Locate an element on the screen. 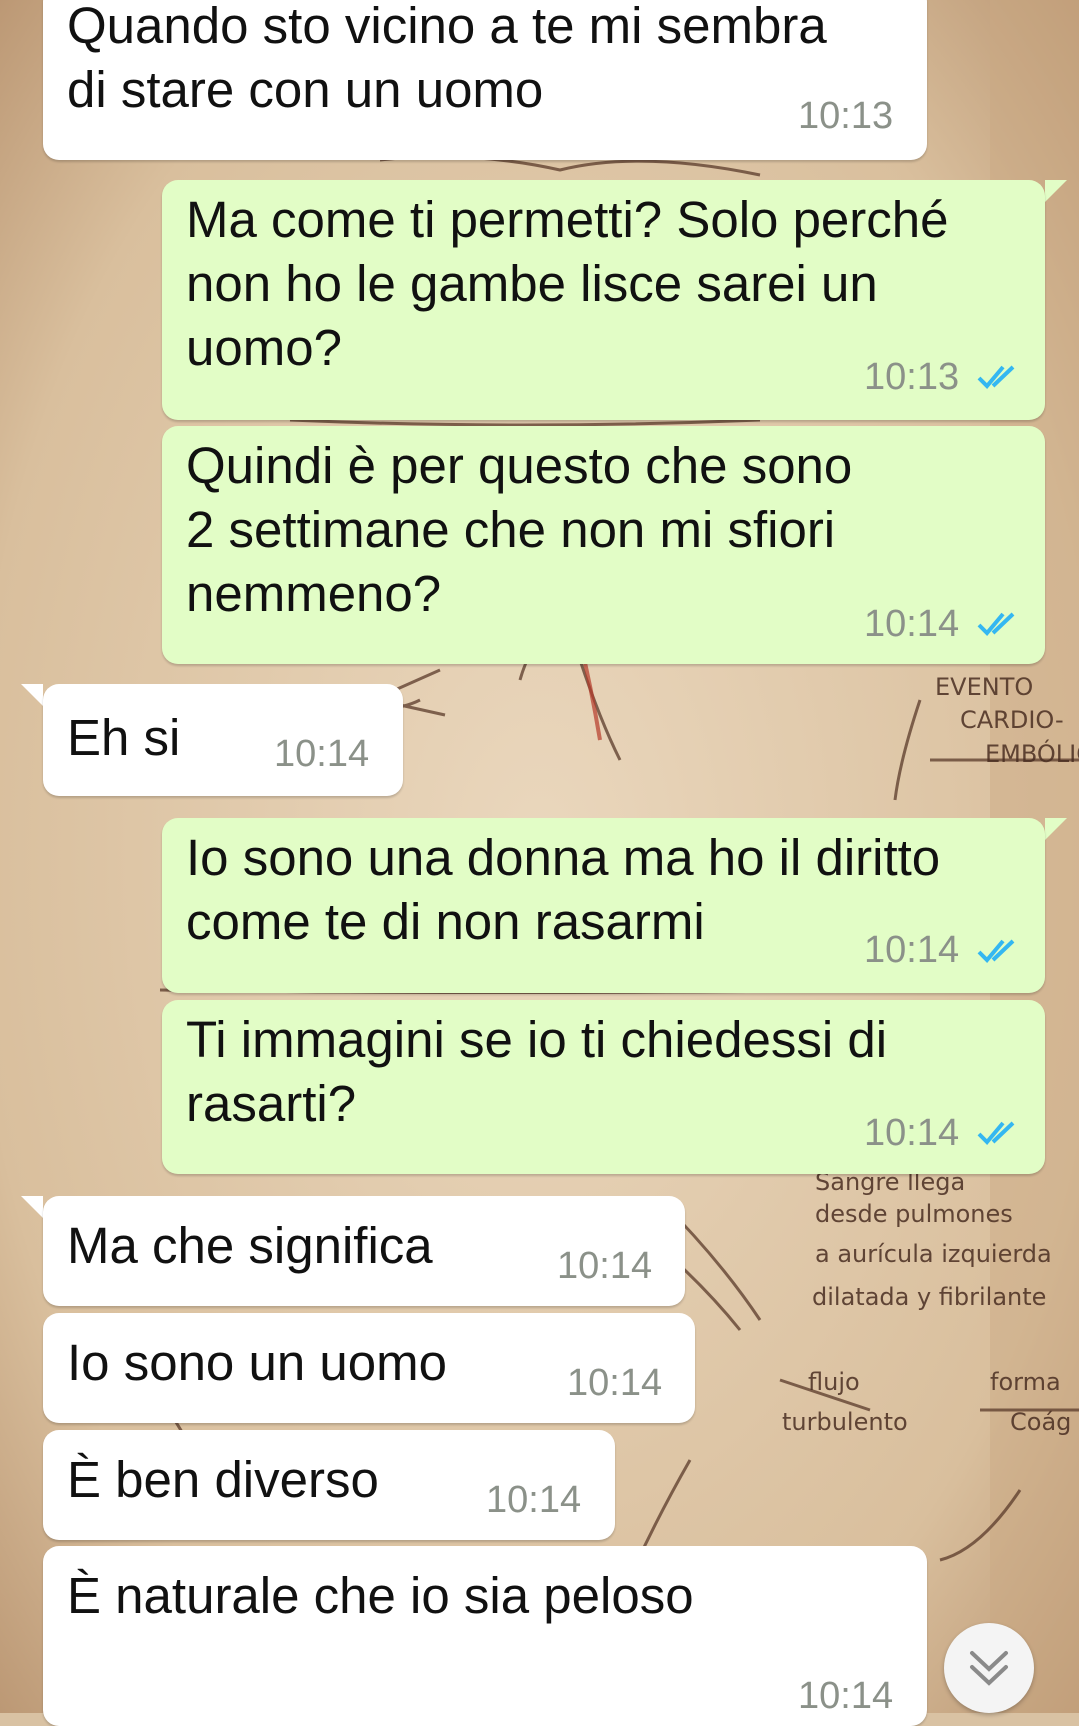 This screenshot has height=1726, width=1079. message-incoming: Io sono un uomo 10:14 is located at coordinates (369, 1368).